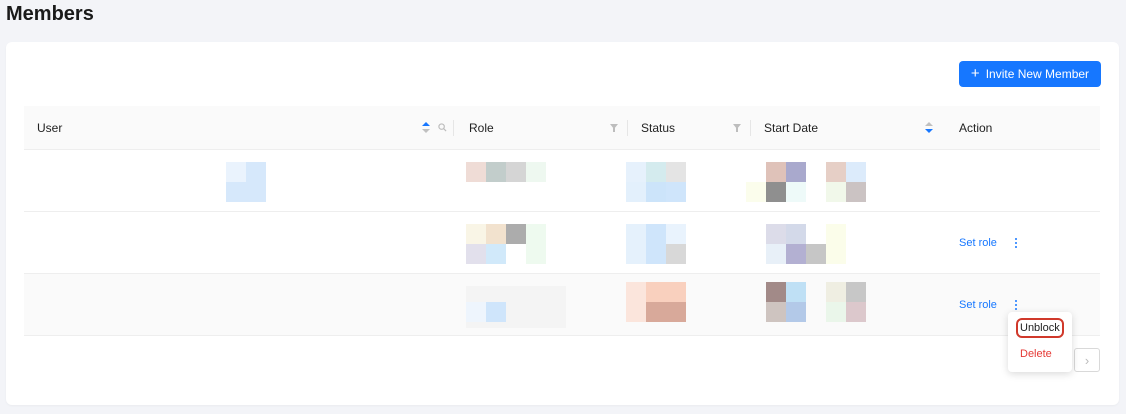 The height and width of the screenshot is (414, 1126). I want to click on table-row, so click(562, 181).